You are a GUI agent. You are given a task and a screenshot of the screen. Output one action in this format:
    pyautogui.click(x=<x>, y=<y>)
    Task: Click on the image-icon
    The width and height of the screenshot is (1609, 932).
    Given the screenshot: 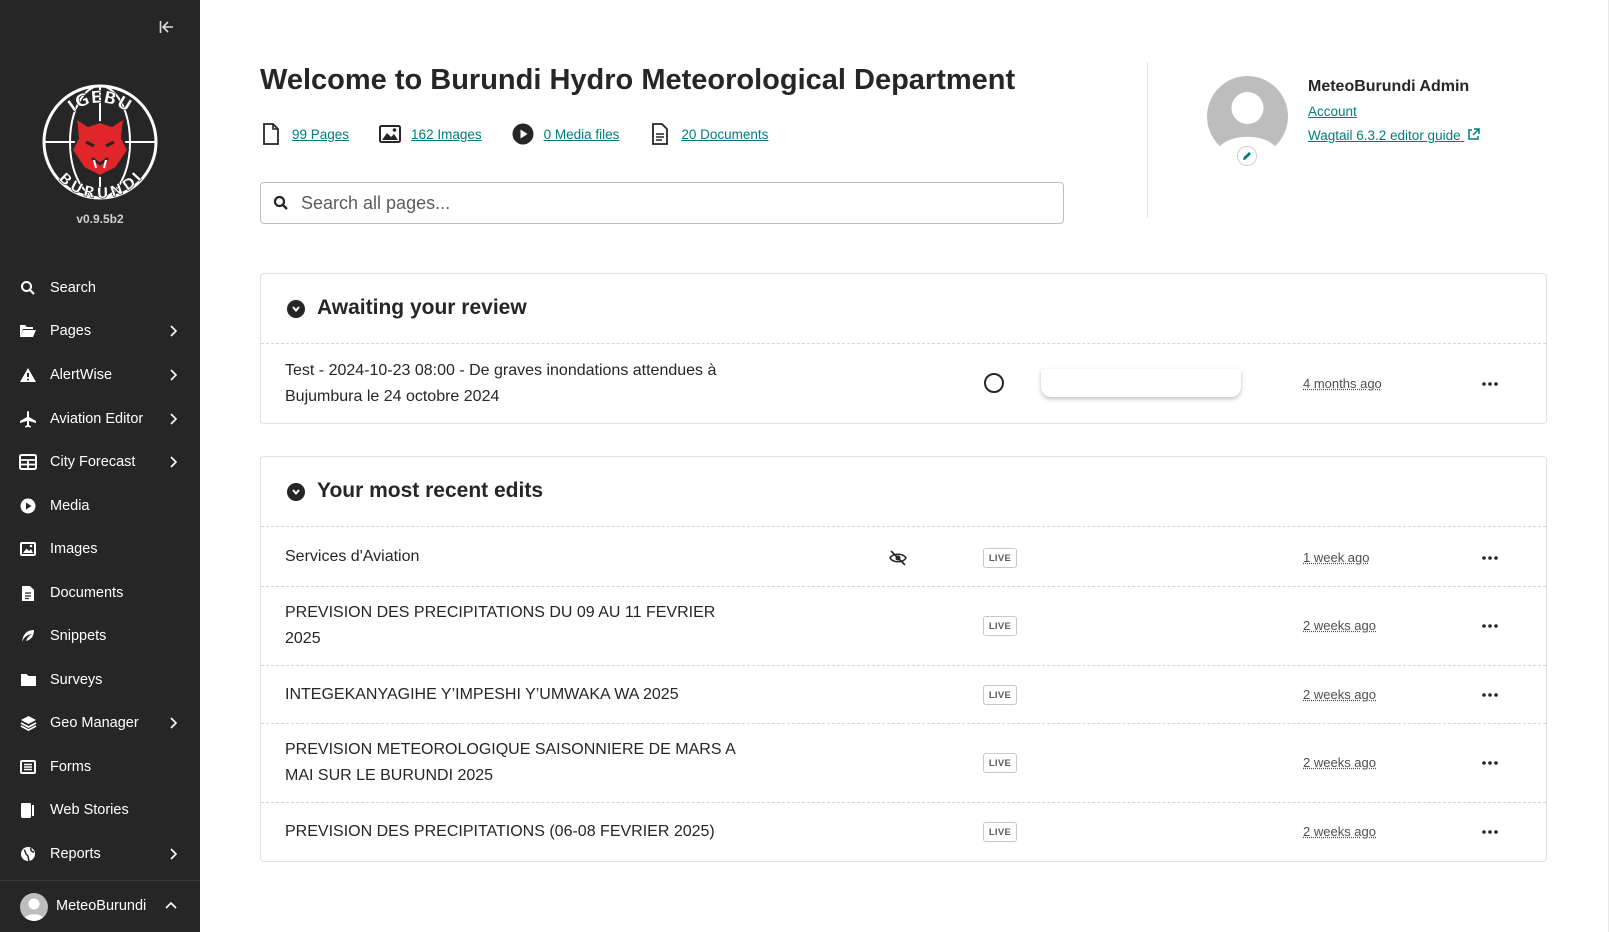 What is the action you would take?
    pyautogui.click(x=390, y=134)
    